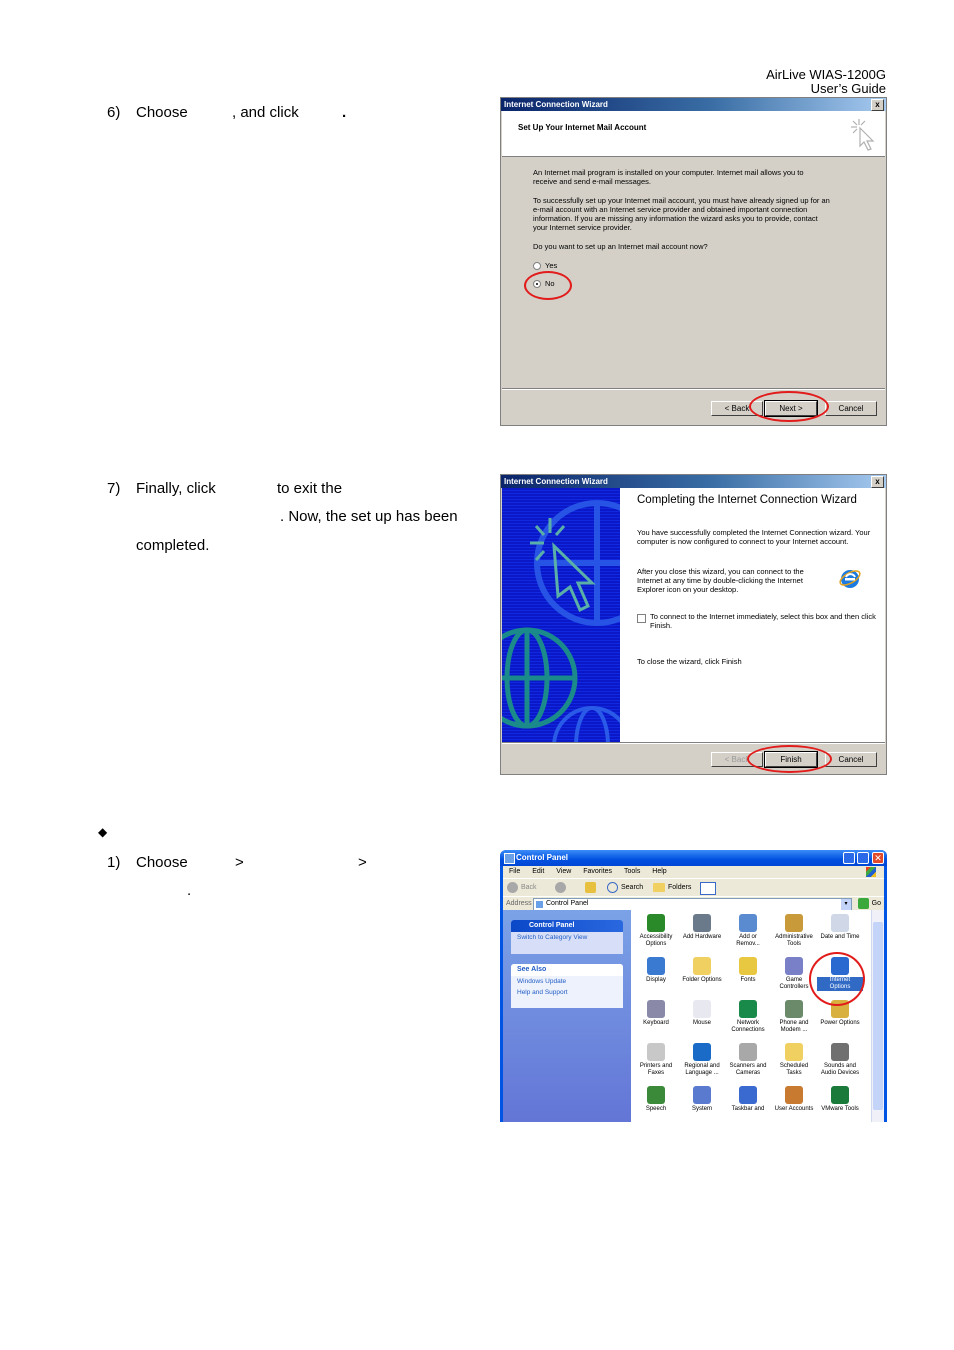  I want to click on address-value: Control Panel, so click(567, 903).